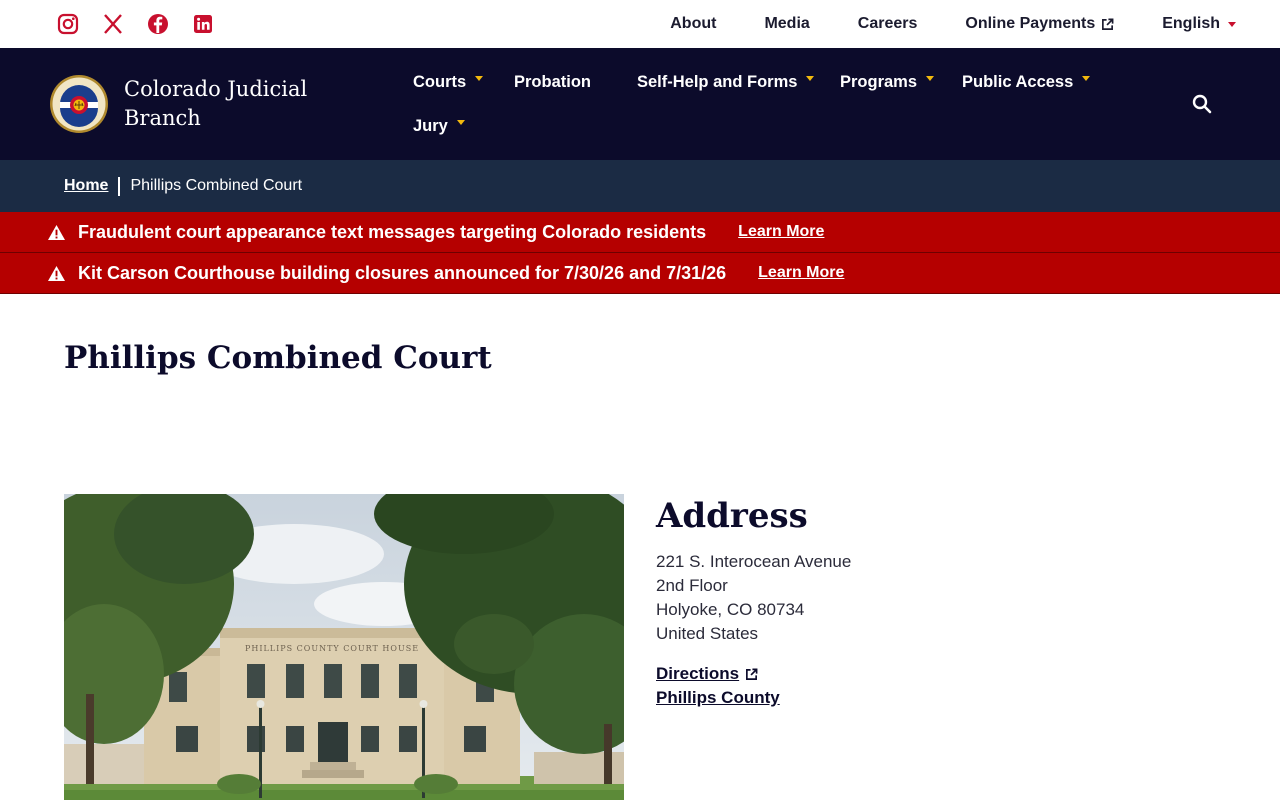 The width and height of the screenshot is (1280, 800). What do you see at coordinates (707, 633) in the screenshot?
I see `address-line: United States` at bounding box center [707, 633].